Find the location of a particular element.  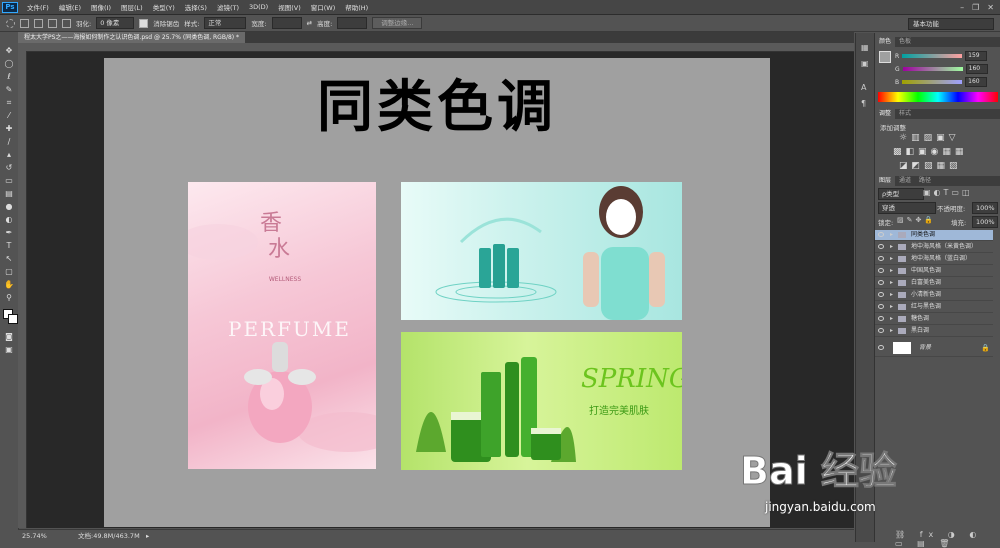

status-menu-arrow-icon: ▸ is located at coordinates (147, 536).